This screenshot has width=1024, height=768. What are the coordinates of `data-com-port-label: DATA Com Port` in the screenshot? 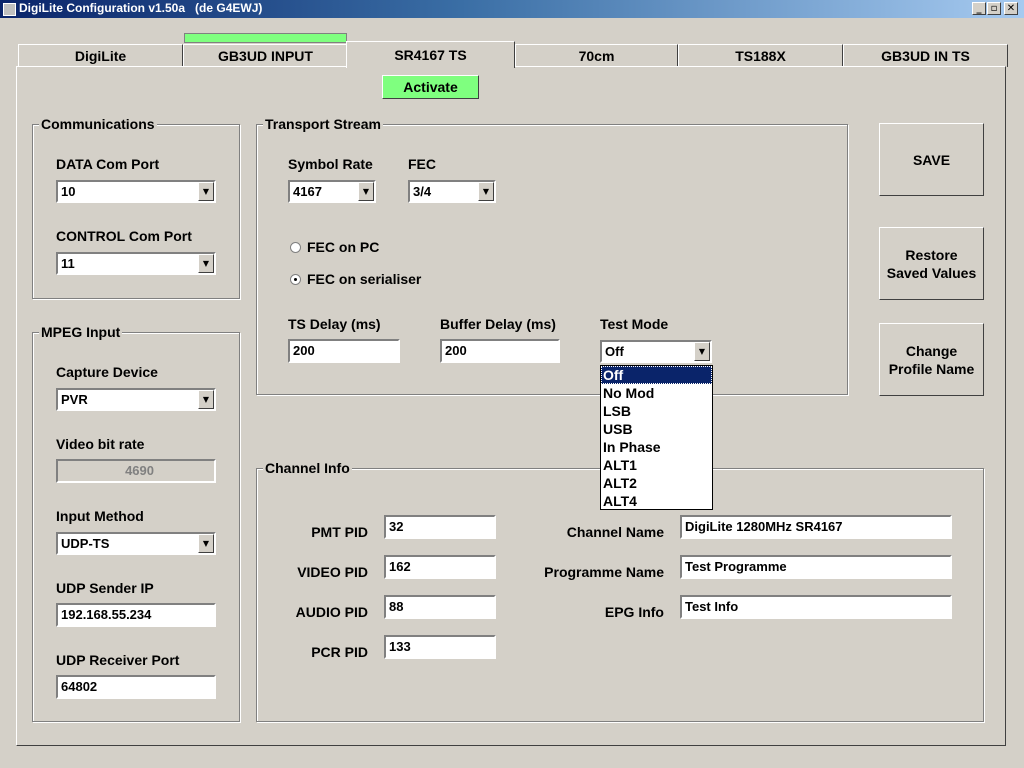 It's located at (108, 164).